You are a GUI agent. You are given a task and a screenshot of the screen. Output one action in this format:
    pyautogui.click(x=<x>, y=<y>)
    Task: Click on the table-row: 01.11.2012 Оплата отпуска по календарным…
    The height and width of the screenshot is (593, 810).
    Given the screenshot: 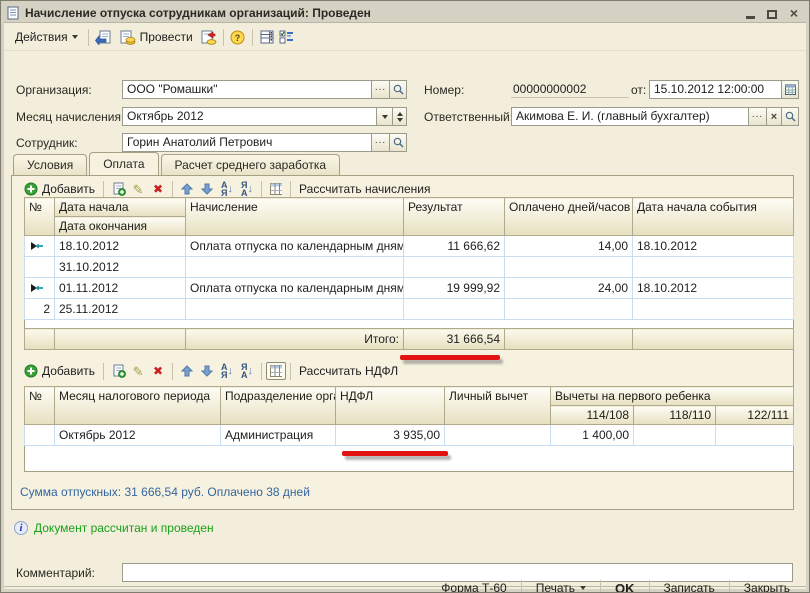 What is the action you would take?
    pyautogui.click(x=409, y=288)
    